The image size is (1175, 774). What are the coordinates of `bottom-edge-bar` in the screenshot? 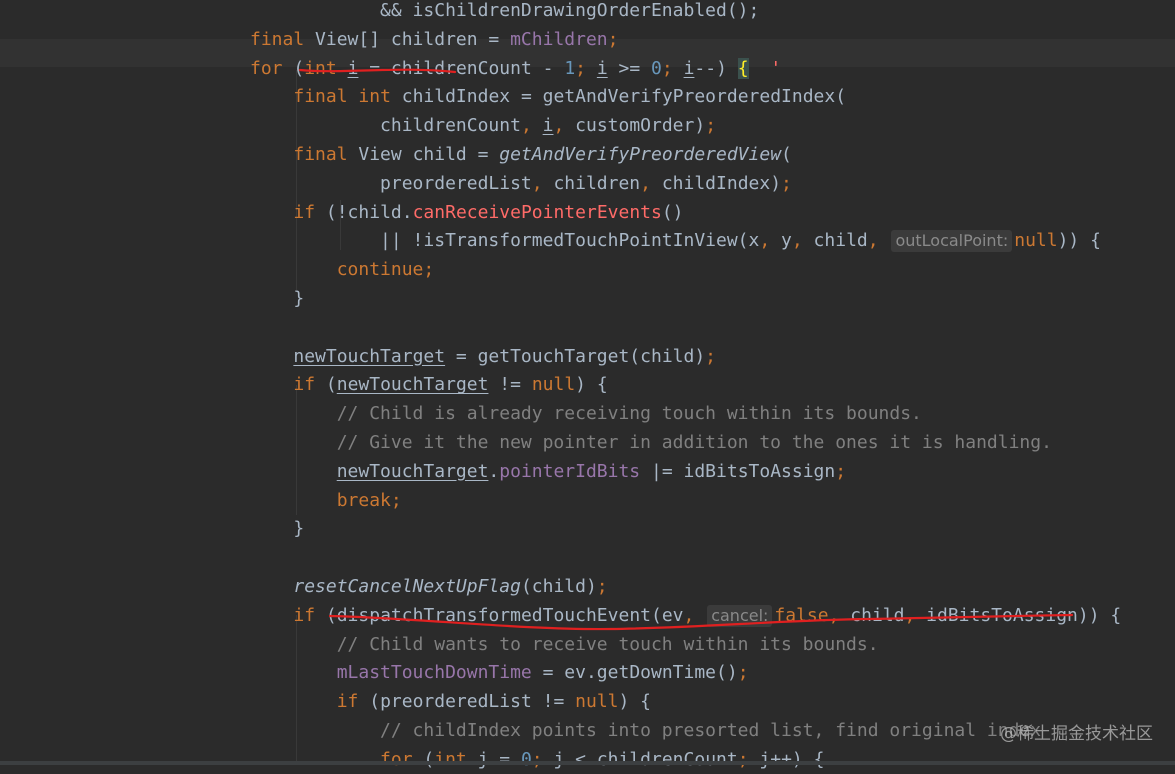 It's located at (587, 763).